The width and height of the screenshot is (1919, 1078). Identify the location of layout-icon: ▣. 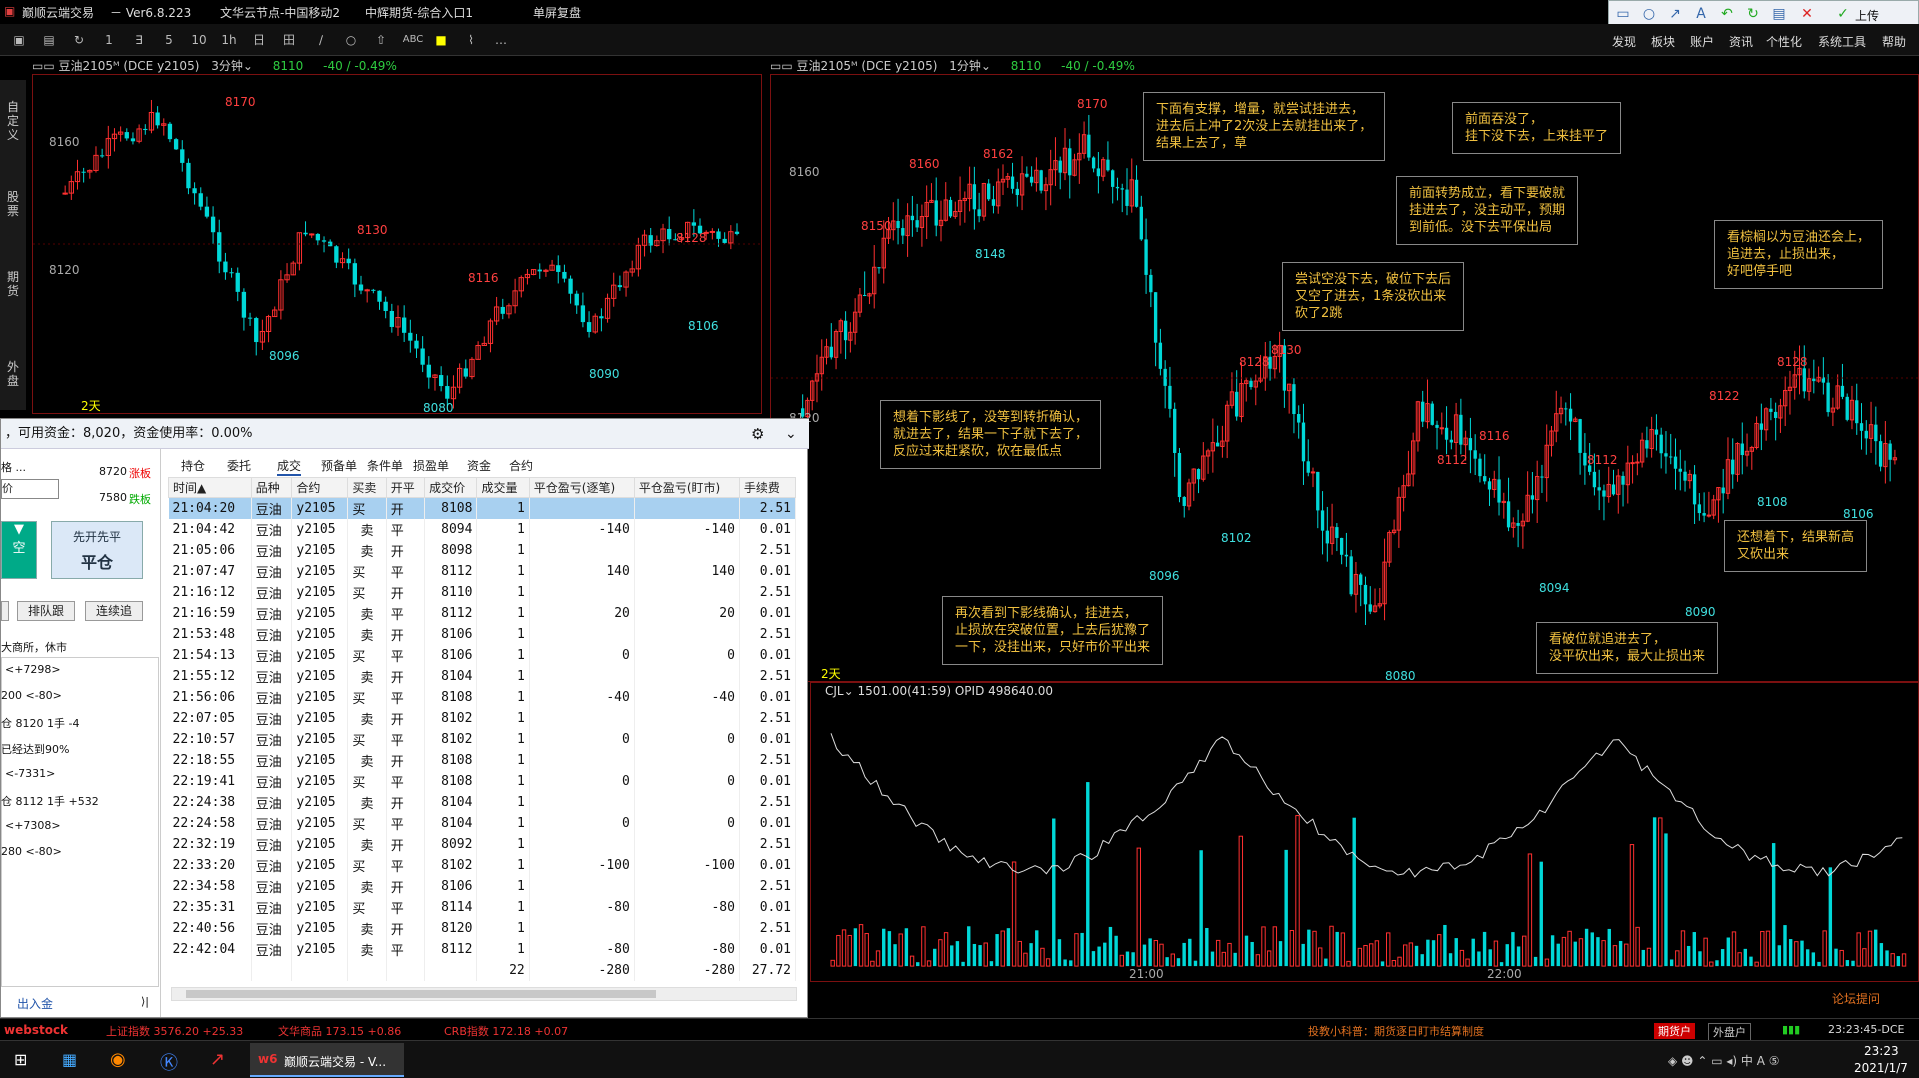
(19, 40).